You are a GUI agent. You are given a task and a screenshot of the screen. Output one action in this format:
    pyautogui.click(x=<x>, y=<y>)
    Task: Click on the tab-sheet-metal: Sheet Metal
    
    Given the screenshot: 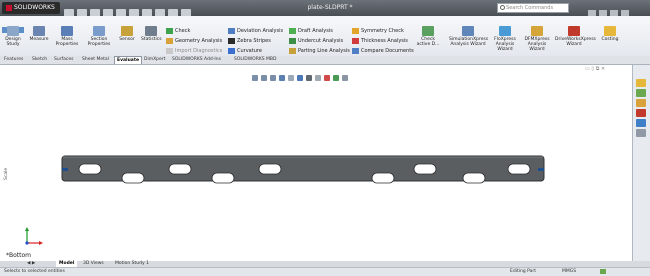 What is the action you would take?
    pyautogui.click(x=95, y=60)
    